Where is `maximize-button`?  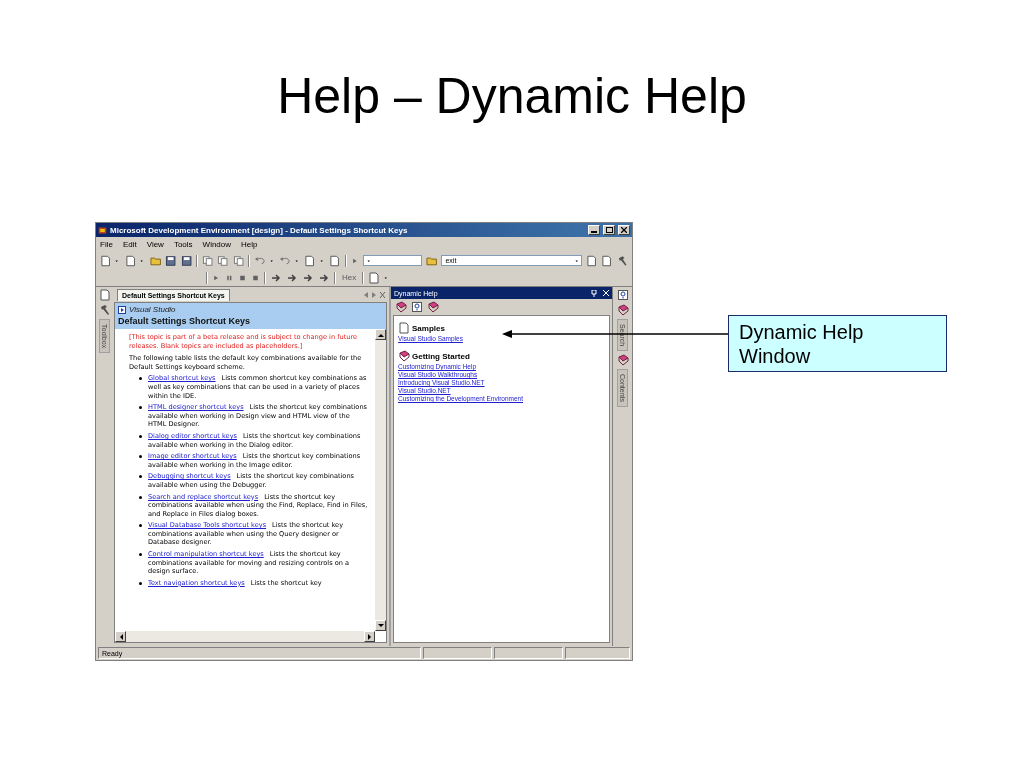 maximize-button is located at coordinates (609, 230).